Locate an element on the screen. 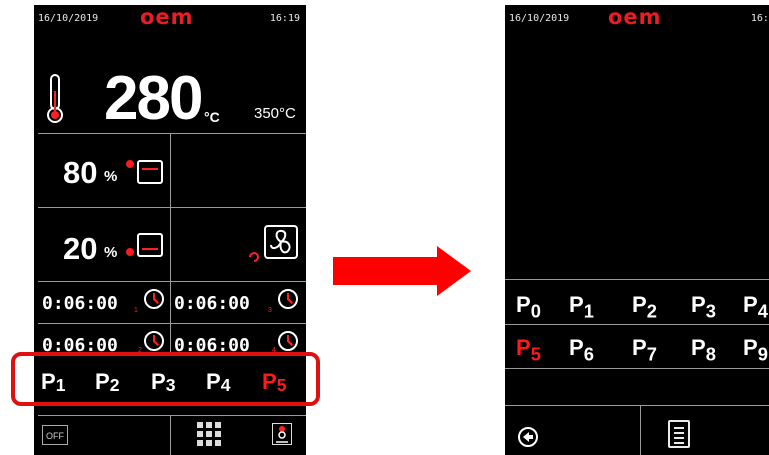 This screenshot has height=455, width=769. program-row-highlight is located at coordinates (165, 379).